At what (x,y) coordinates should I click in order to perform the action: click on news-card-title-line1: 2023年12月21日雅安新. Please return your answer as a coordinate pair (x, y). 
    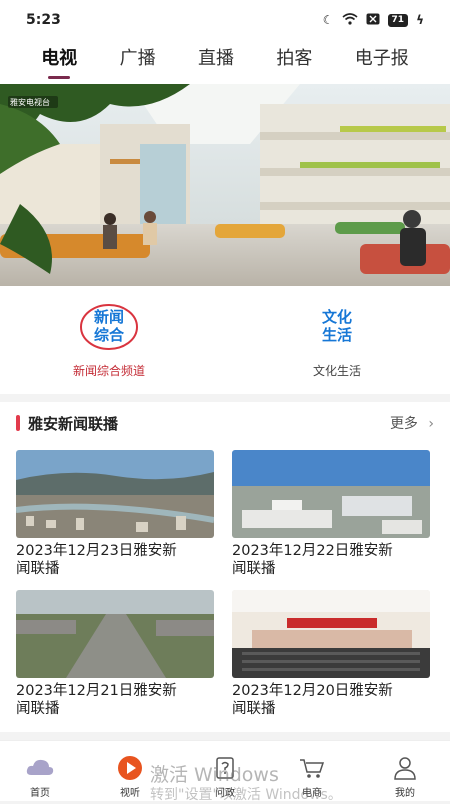
    Looking at the image, I should click on (96, 691).